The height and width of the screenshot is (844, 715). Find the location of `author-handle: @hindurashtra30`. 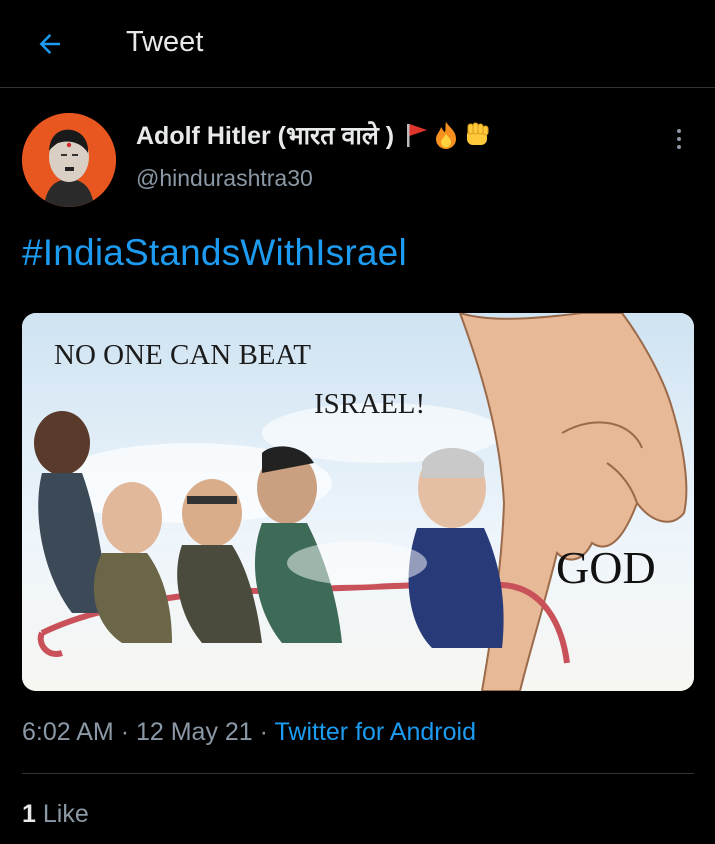

author-handle: @hindurashtra30 is located at coordinates (224, 178).